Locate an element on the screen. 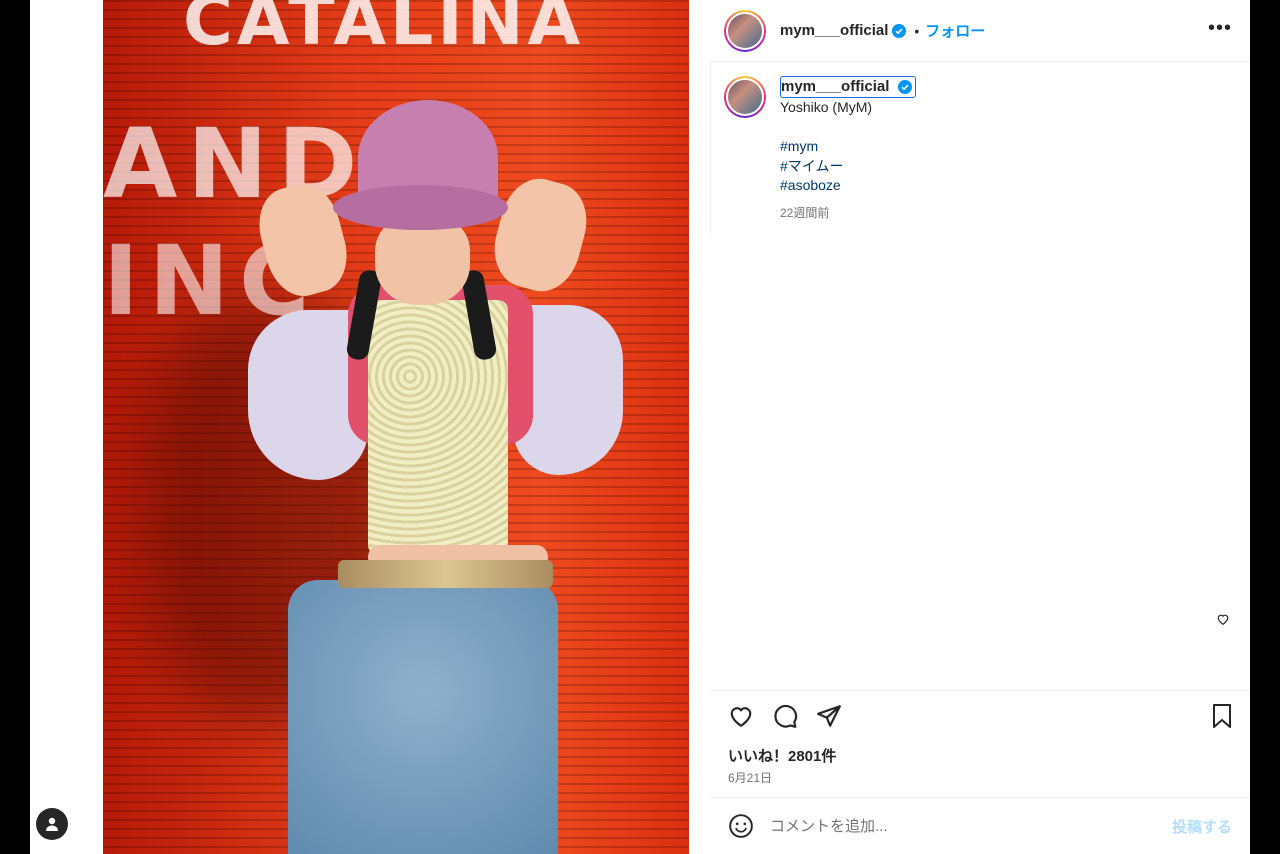 The width and height of the screenshot is (1280, 854). post-actions: いいね！2801件 6月21日 is located at coordinates (980, 742).